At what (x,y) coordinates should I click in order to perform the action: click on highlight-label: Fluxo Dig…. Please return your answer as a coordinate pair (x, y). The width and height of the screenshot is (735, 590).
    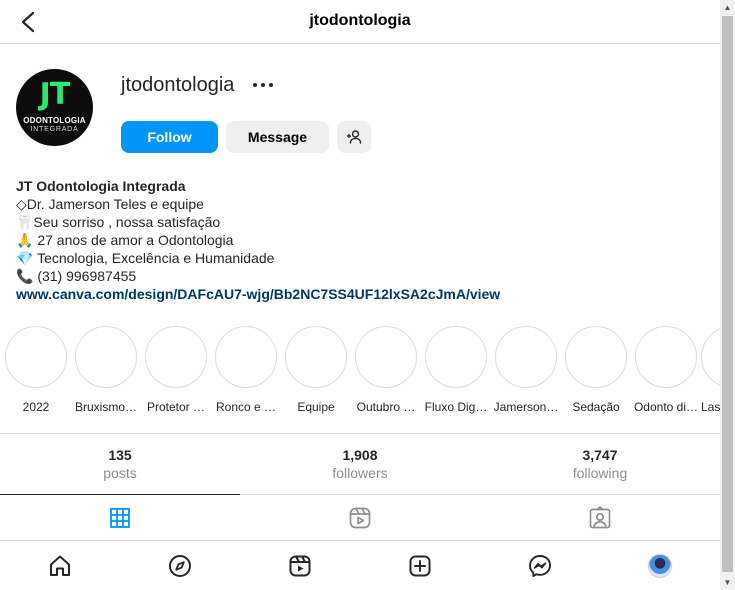
    Looking at the image, I should click on (456, 407).